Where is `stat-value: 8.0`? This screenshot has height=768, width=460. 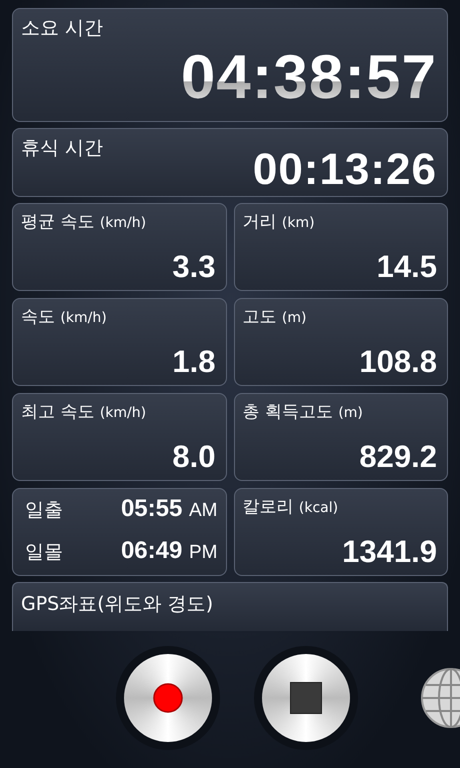
stat-value: 8.0 is located at coordinates (194, 456).